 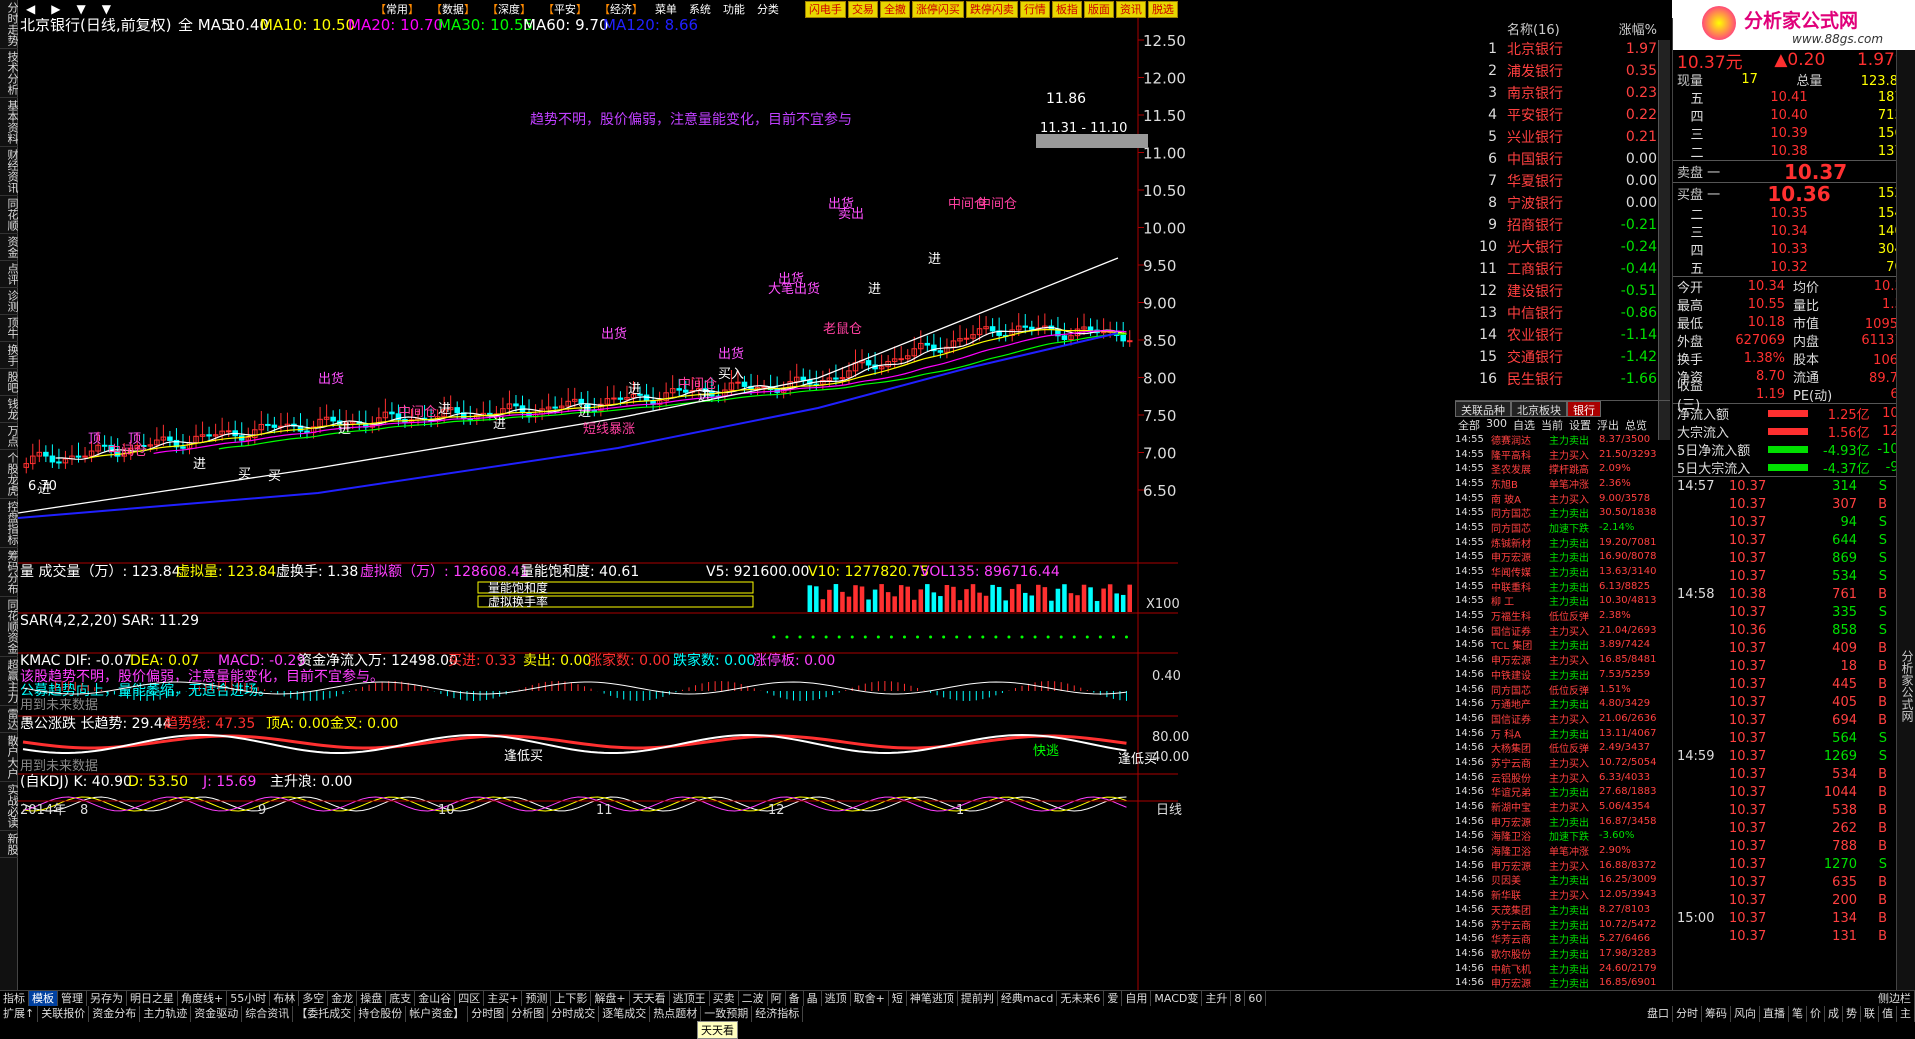 What do you see at coordinates (1562, 512) in the screenshot?
I see `tick-row: 14:55 同方国芯 主力卖出 30.50/1838` at bounding box center [1562, 512].